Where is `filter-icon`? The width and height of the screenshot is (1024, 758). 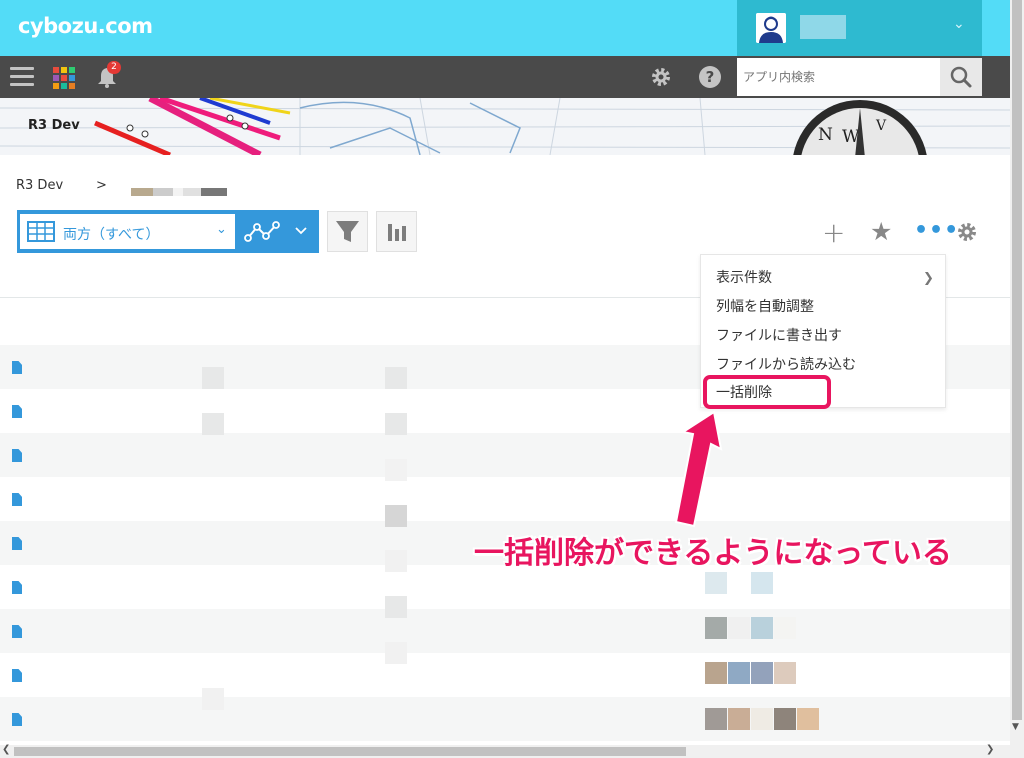 filter-icon is located at coordinates (347, 231).